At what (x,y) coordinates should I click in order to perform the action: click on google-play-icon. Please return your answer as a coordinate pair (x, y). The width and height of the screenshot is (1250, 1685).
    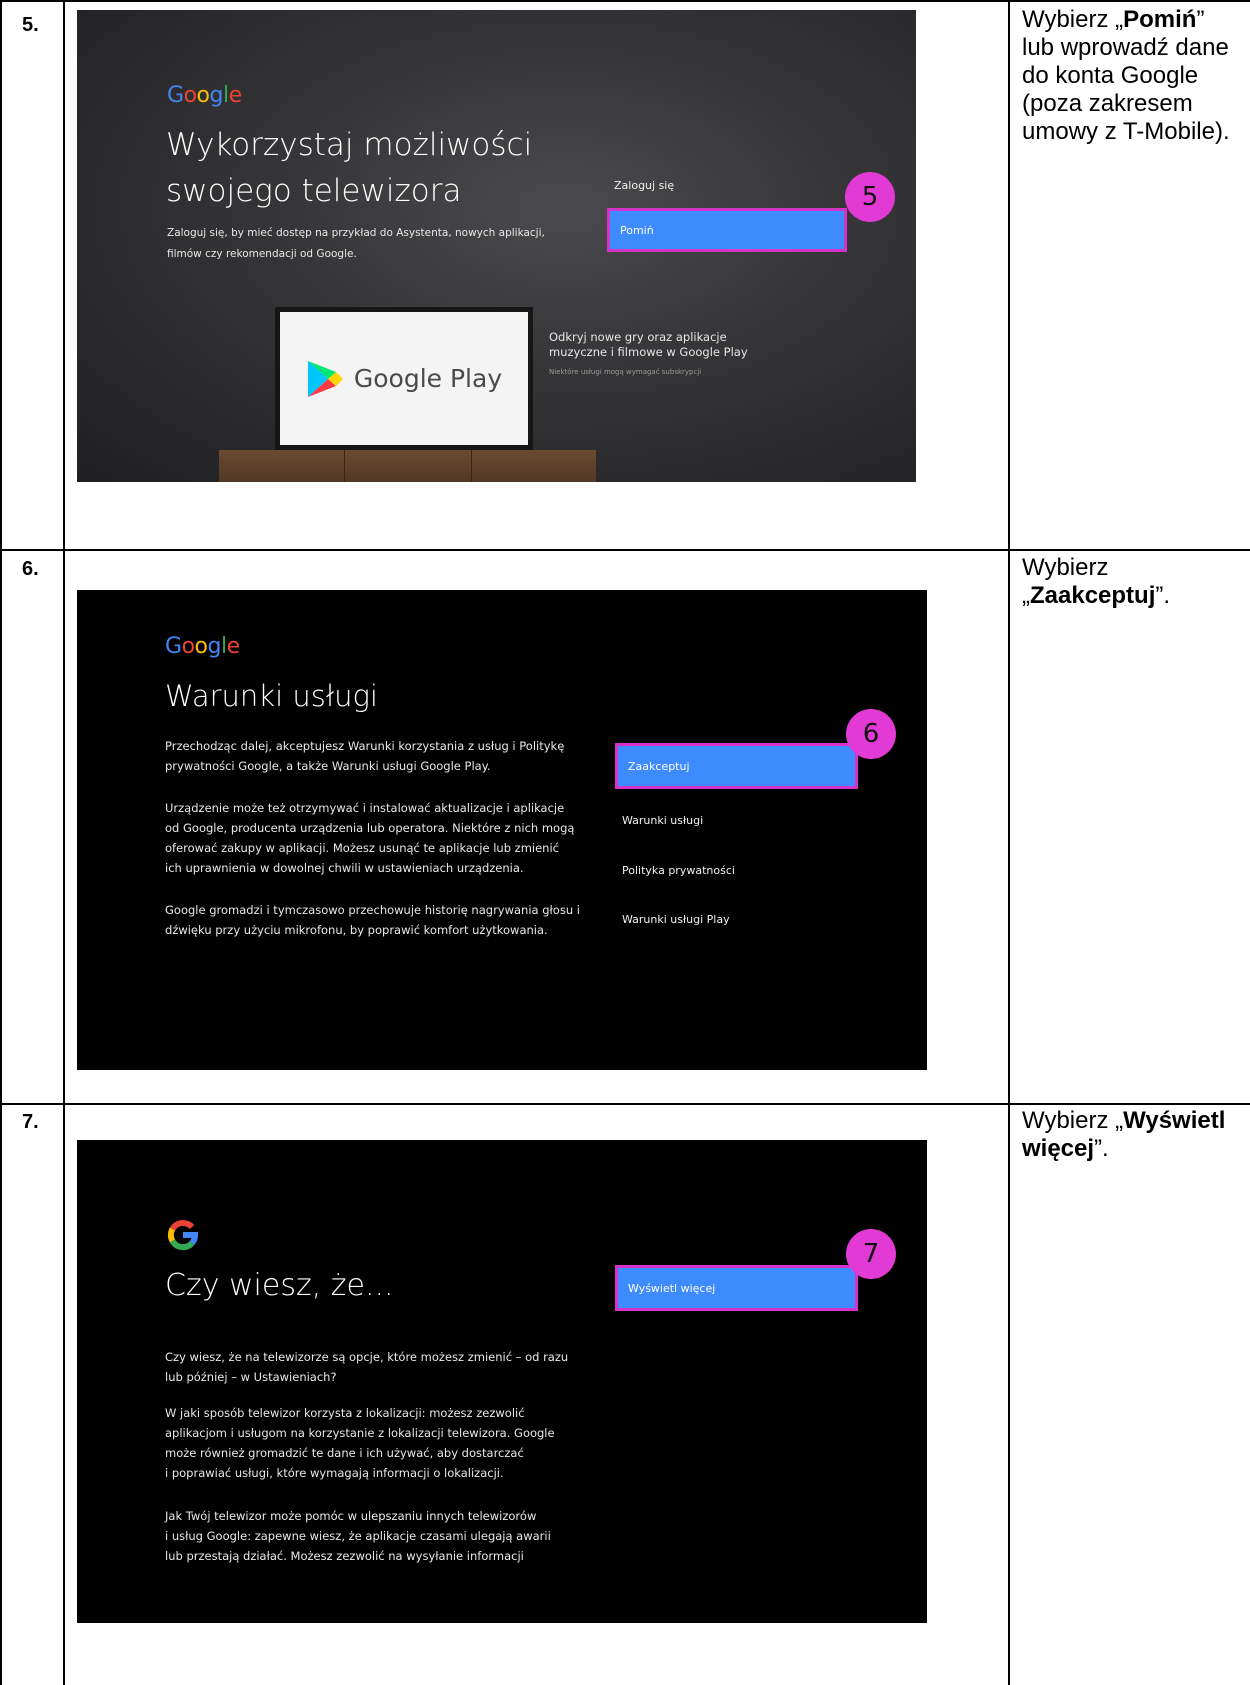
    Looking at the image, I should click on (325, 378).